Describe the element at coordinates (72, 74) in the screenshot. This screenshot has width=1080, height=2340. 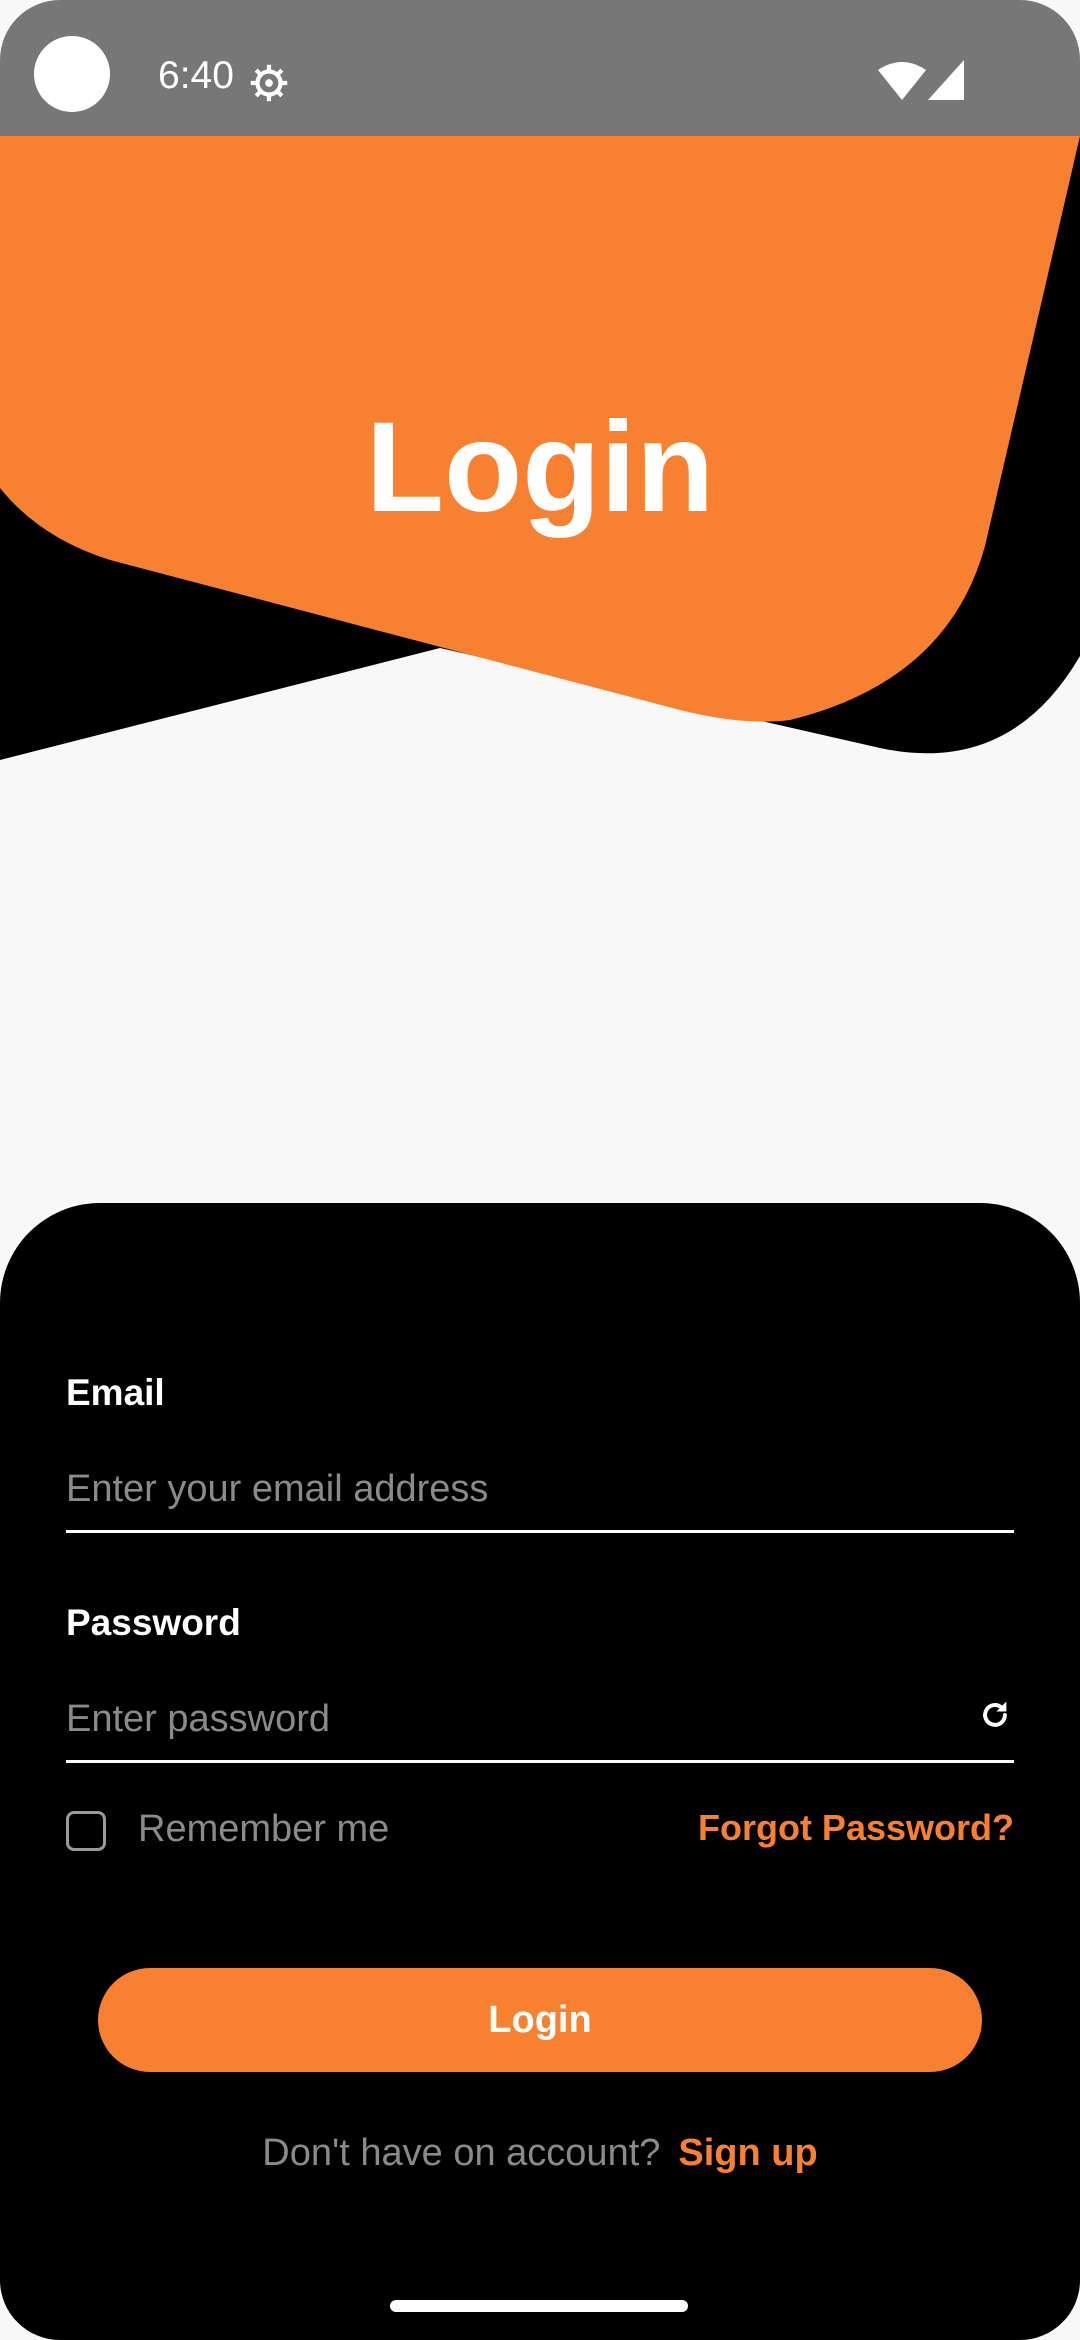
I see `camera-dot` at that location.